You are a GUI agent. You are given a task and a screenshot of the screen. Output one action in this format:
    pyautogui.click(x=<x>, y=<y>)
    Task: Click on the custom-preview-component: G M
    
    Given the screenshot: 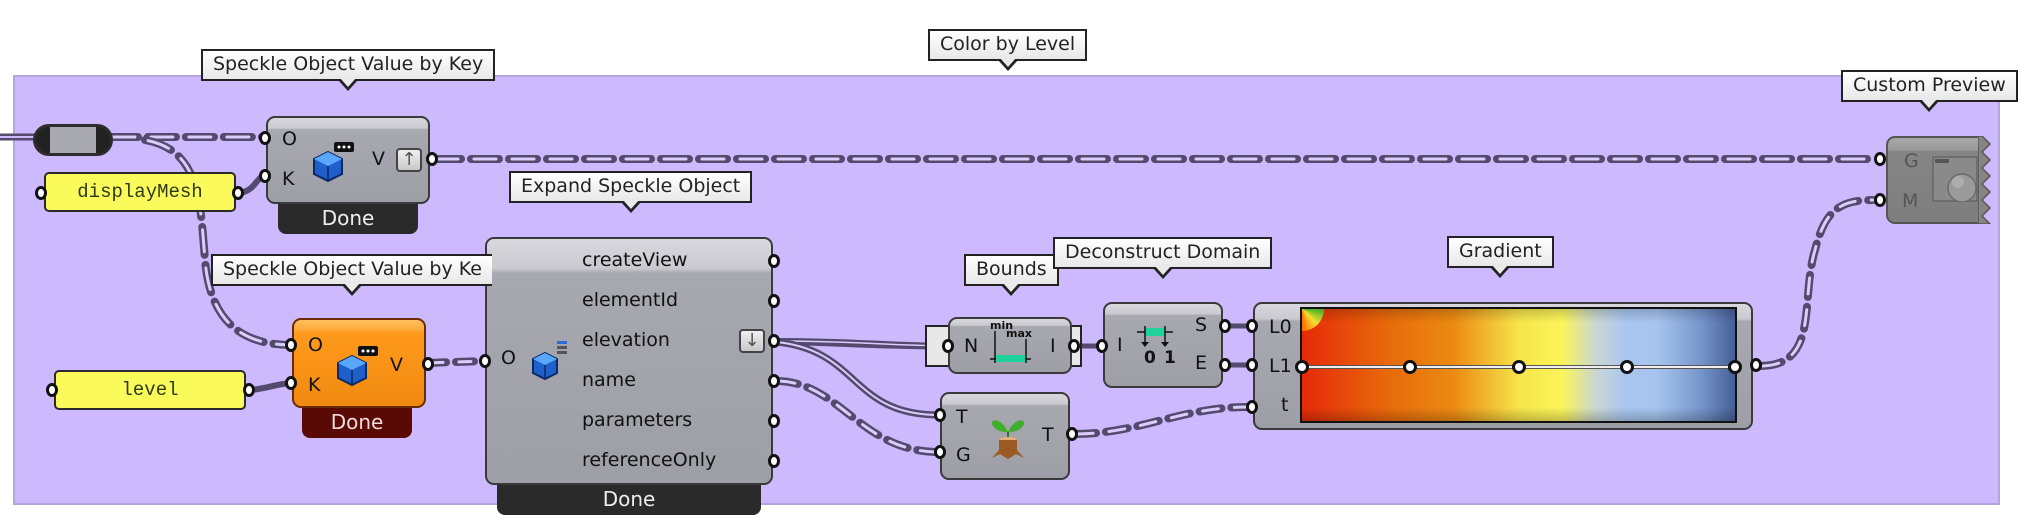 What is the action you would take?
    pyautogui.click(x=1939, y=180)
    